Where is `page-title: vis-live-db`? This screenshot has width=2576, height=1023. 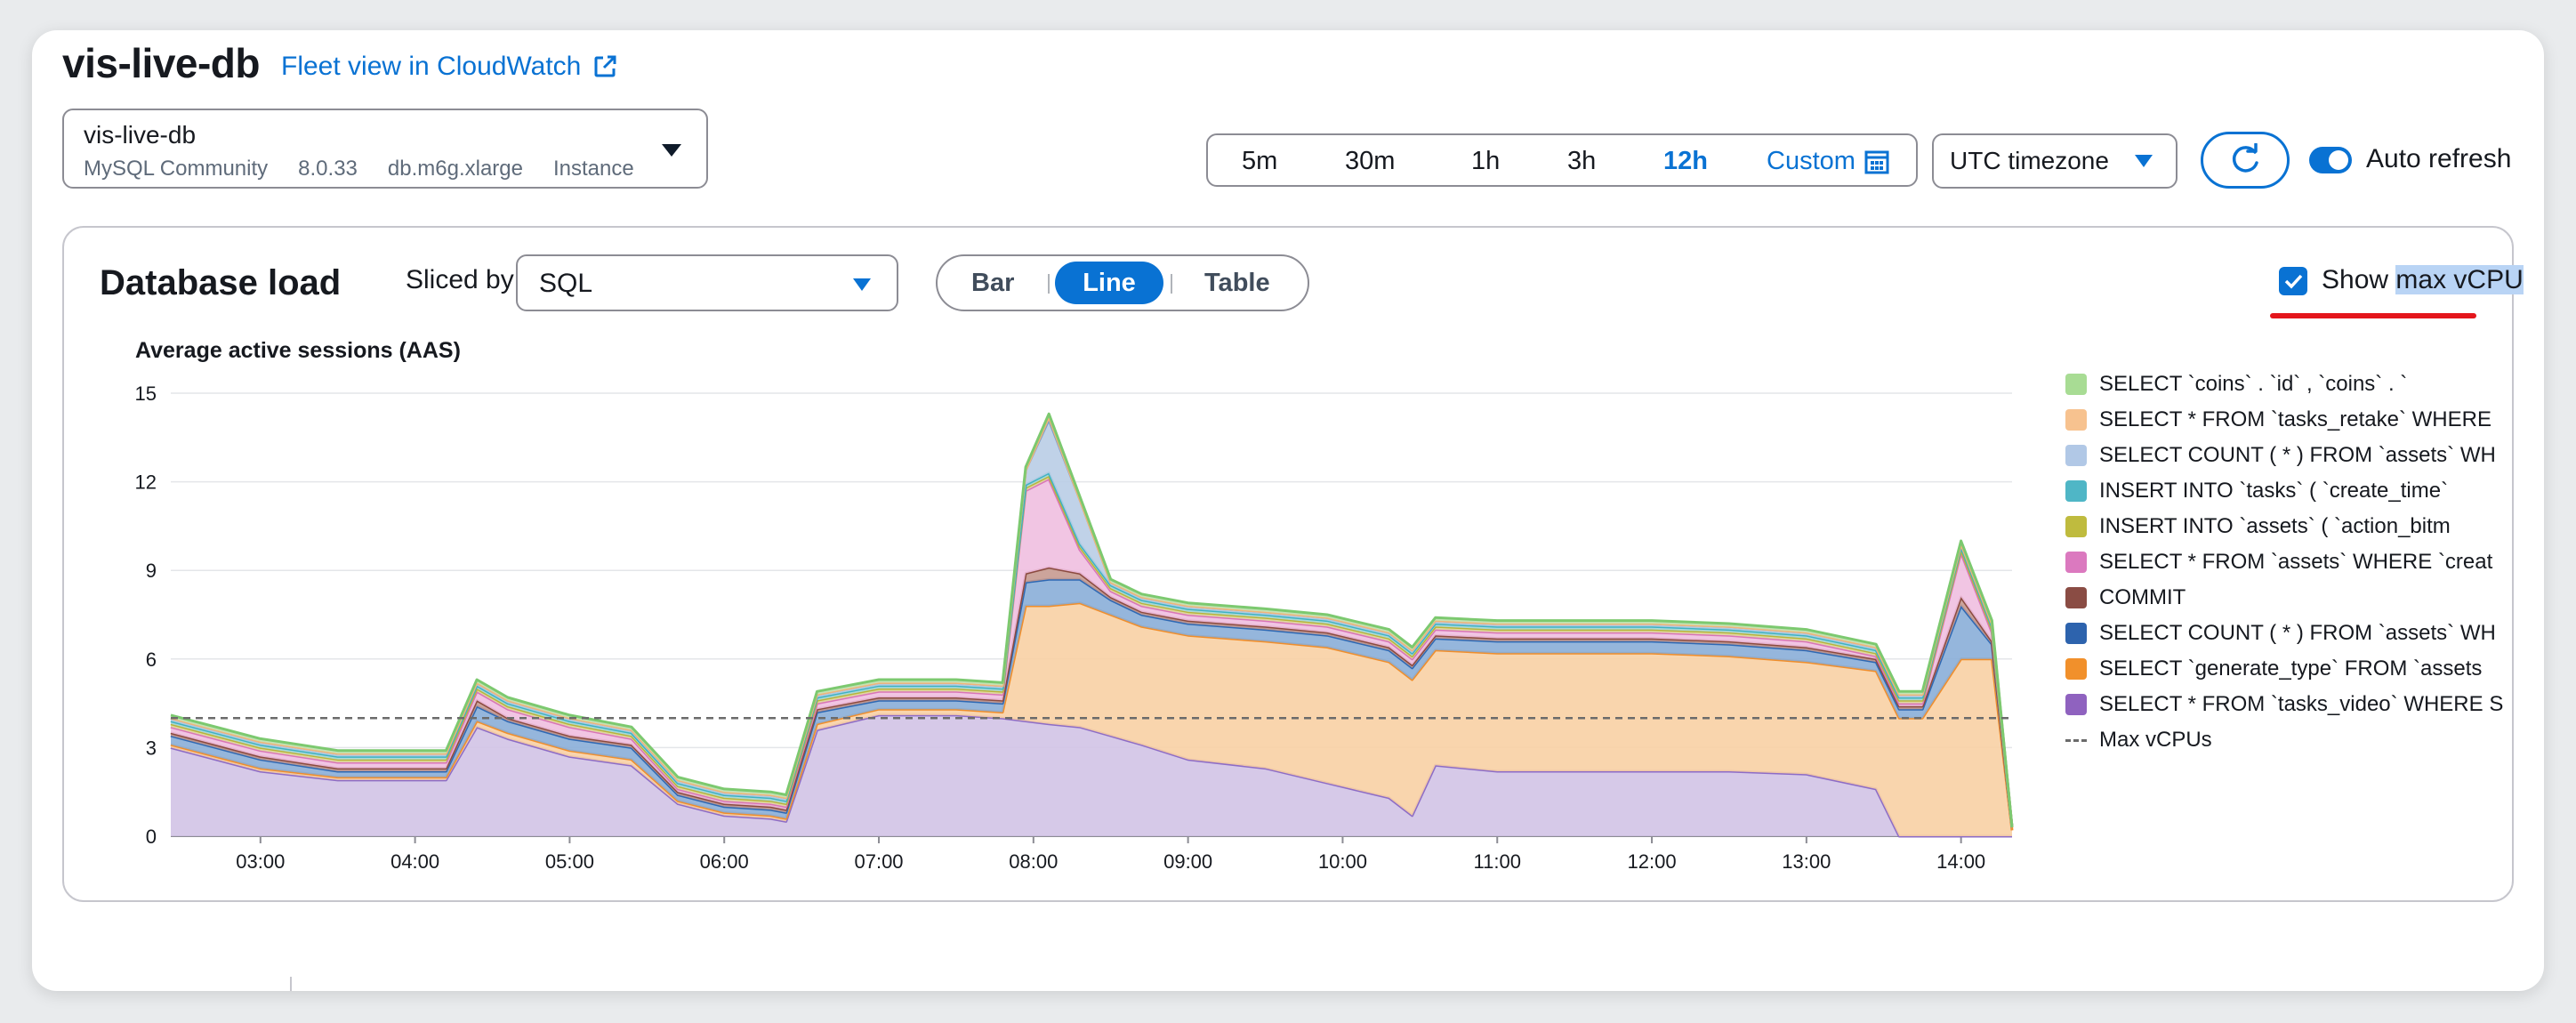 page-title: vis-live-db is located at coordinates (161, 63).